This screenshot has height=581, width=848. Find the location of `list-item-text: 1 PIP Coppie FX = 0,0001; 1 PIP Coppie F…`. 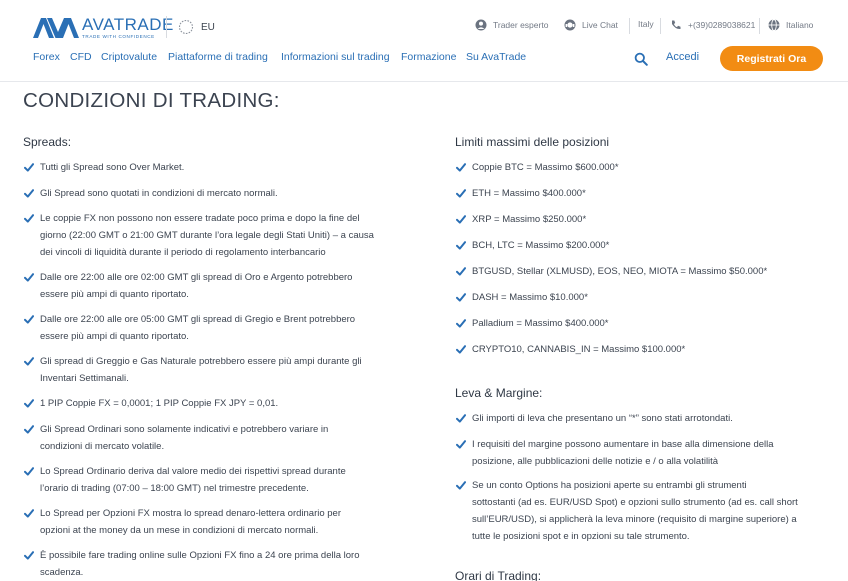

list-item-text: 1 PIP Coppie FX = 0,0001; 1 PIP Coppie F… is located at coordinates (159, 403).